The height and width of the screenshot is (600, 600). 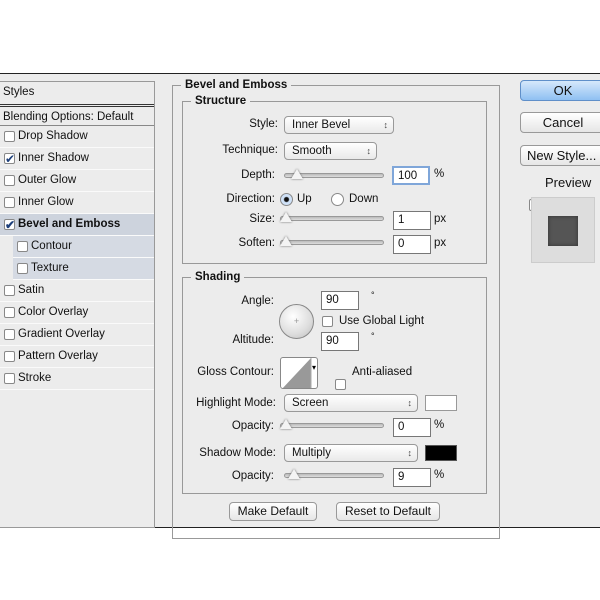 What do you see at coordinates (412, 477) in the screenshot?
I see `shadow-opacity-input: 9` at bounding box center [412, 477].